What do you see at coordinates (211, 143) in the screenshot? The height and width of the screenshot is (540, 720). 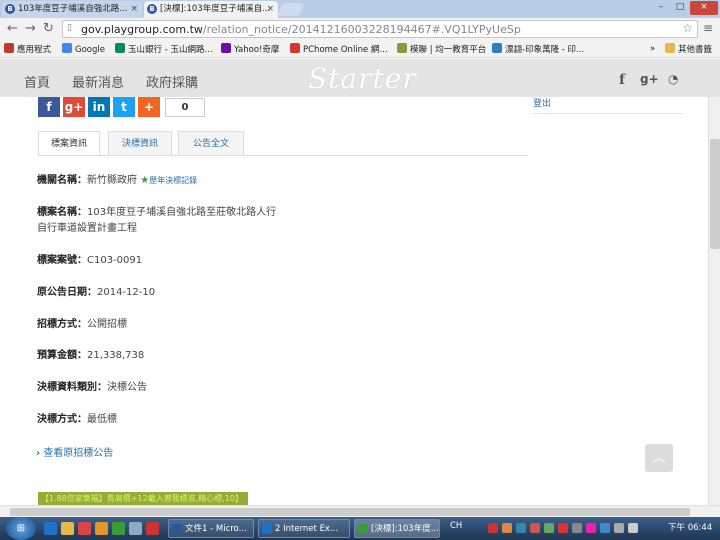 I see `tab-full-notice: 公告全文` at bounding box center [211, 143].